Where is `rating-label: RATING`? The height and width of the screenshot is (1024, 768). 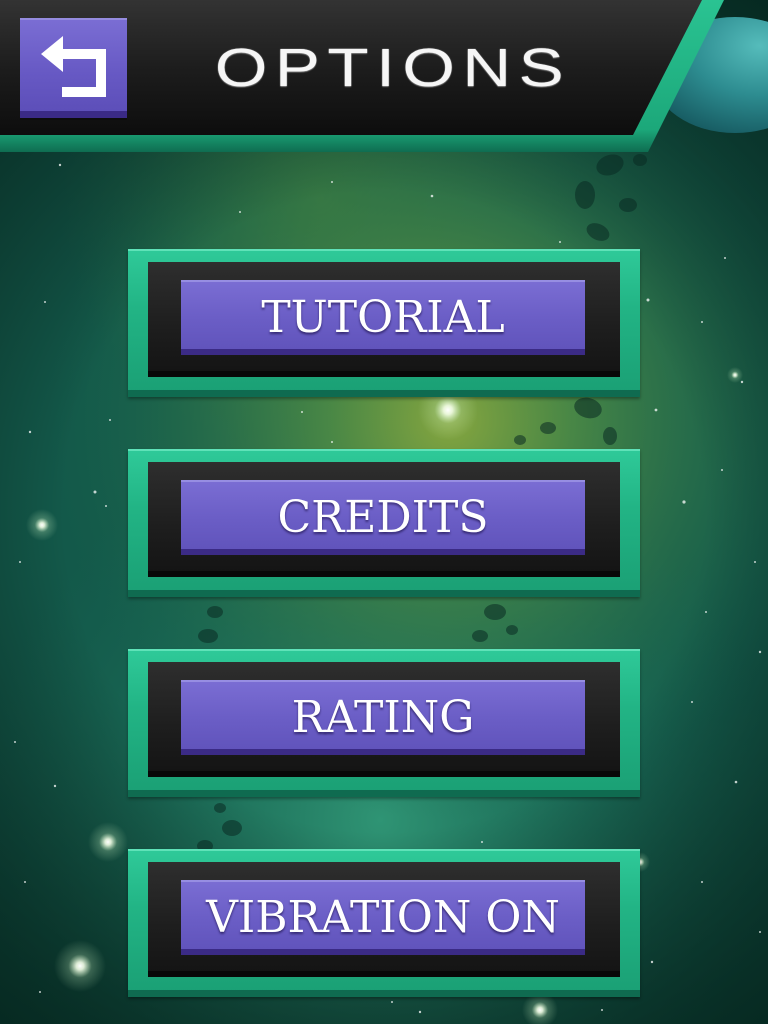 rating-label: RATING is located at coordinates (383, 717).